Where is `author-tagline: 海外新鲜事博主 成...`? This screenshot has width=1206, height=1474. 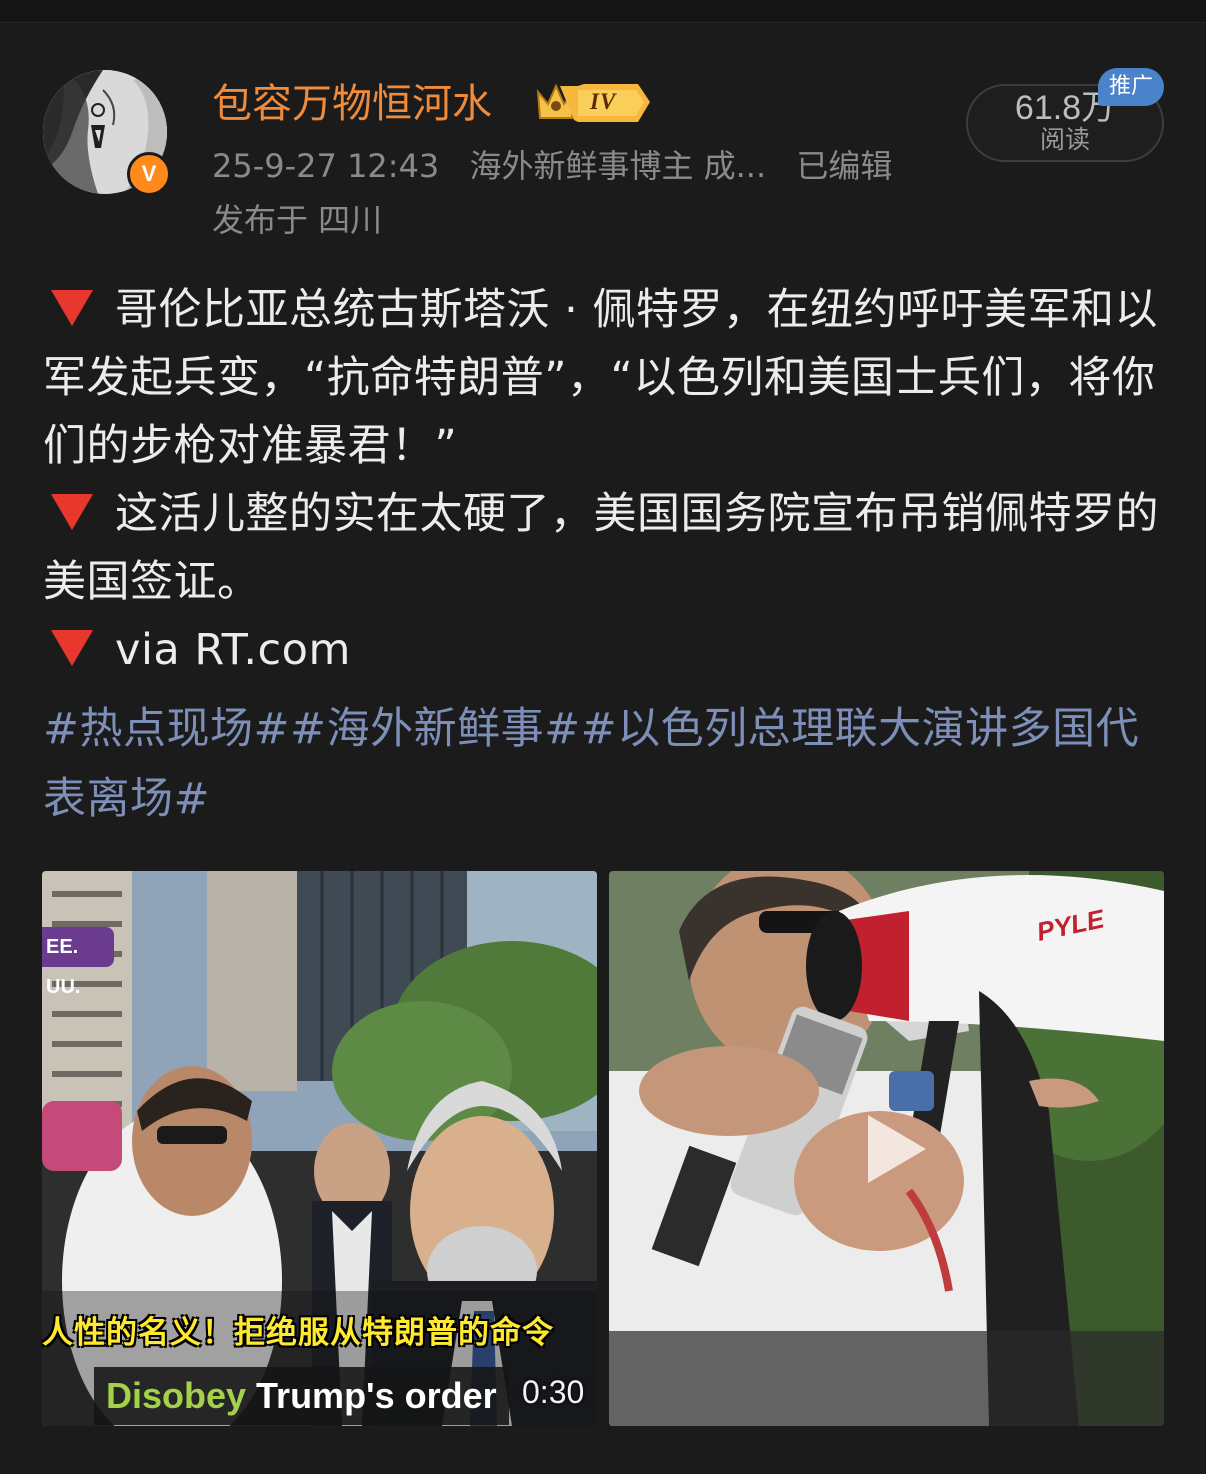
author-tagline: 海外新鲜事博主 成... is located at coordinates (617, 166).